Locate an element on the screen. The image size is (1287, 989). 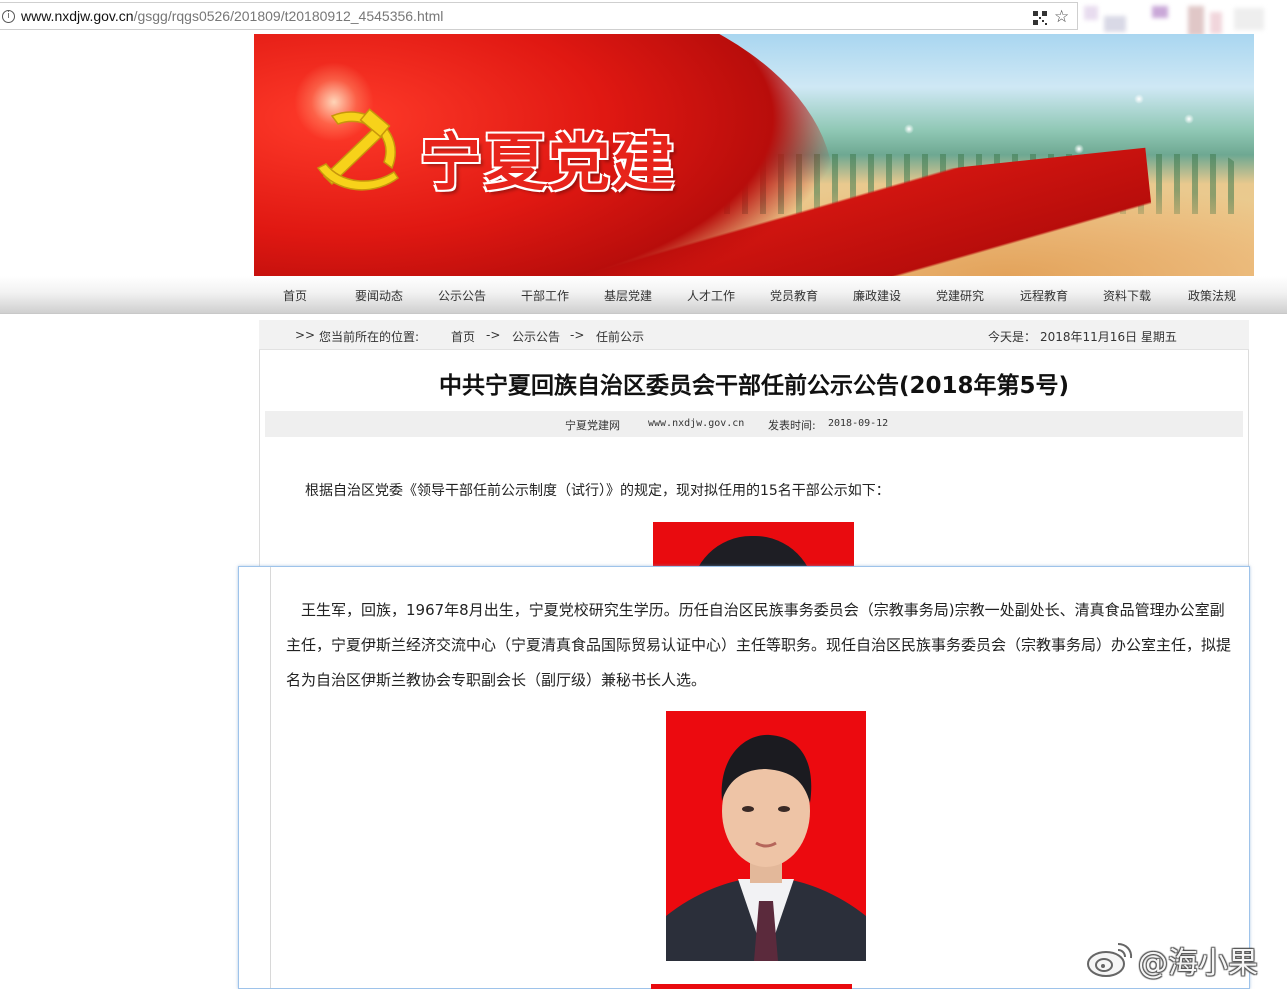
published-label: 发表时间: is located at coordinates (792, 425).